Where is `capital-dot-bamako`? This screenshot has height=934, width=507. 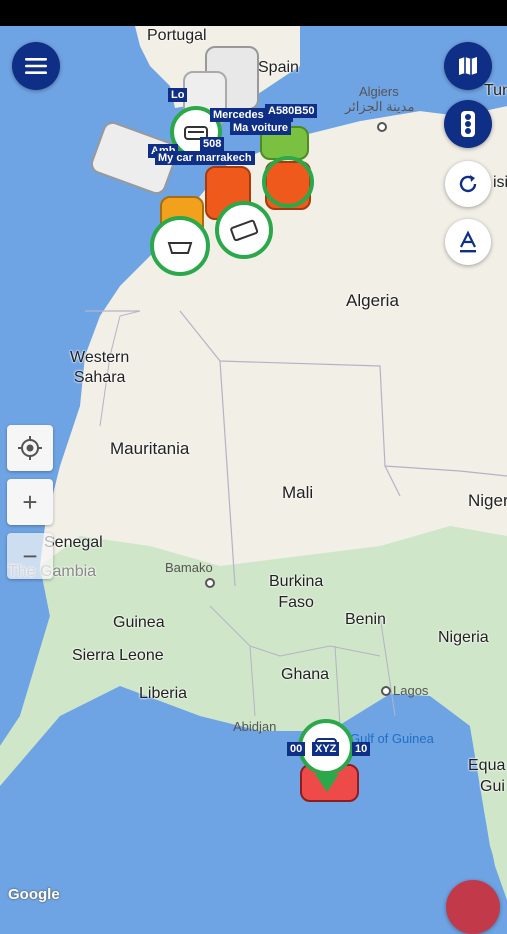 capital-dot-bamako is located at coordinates (210, 583).